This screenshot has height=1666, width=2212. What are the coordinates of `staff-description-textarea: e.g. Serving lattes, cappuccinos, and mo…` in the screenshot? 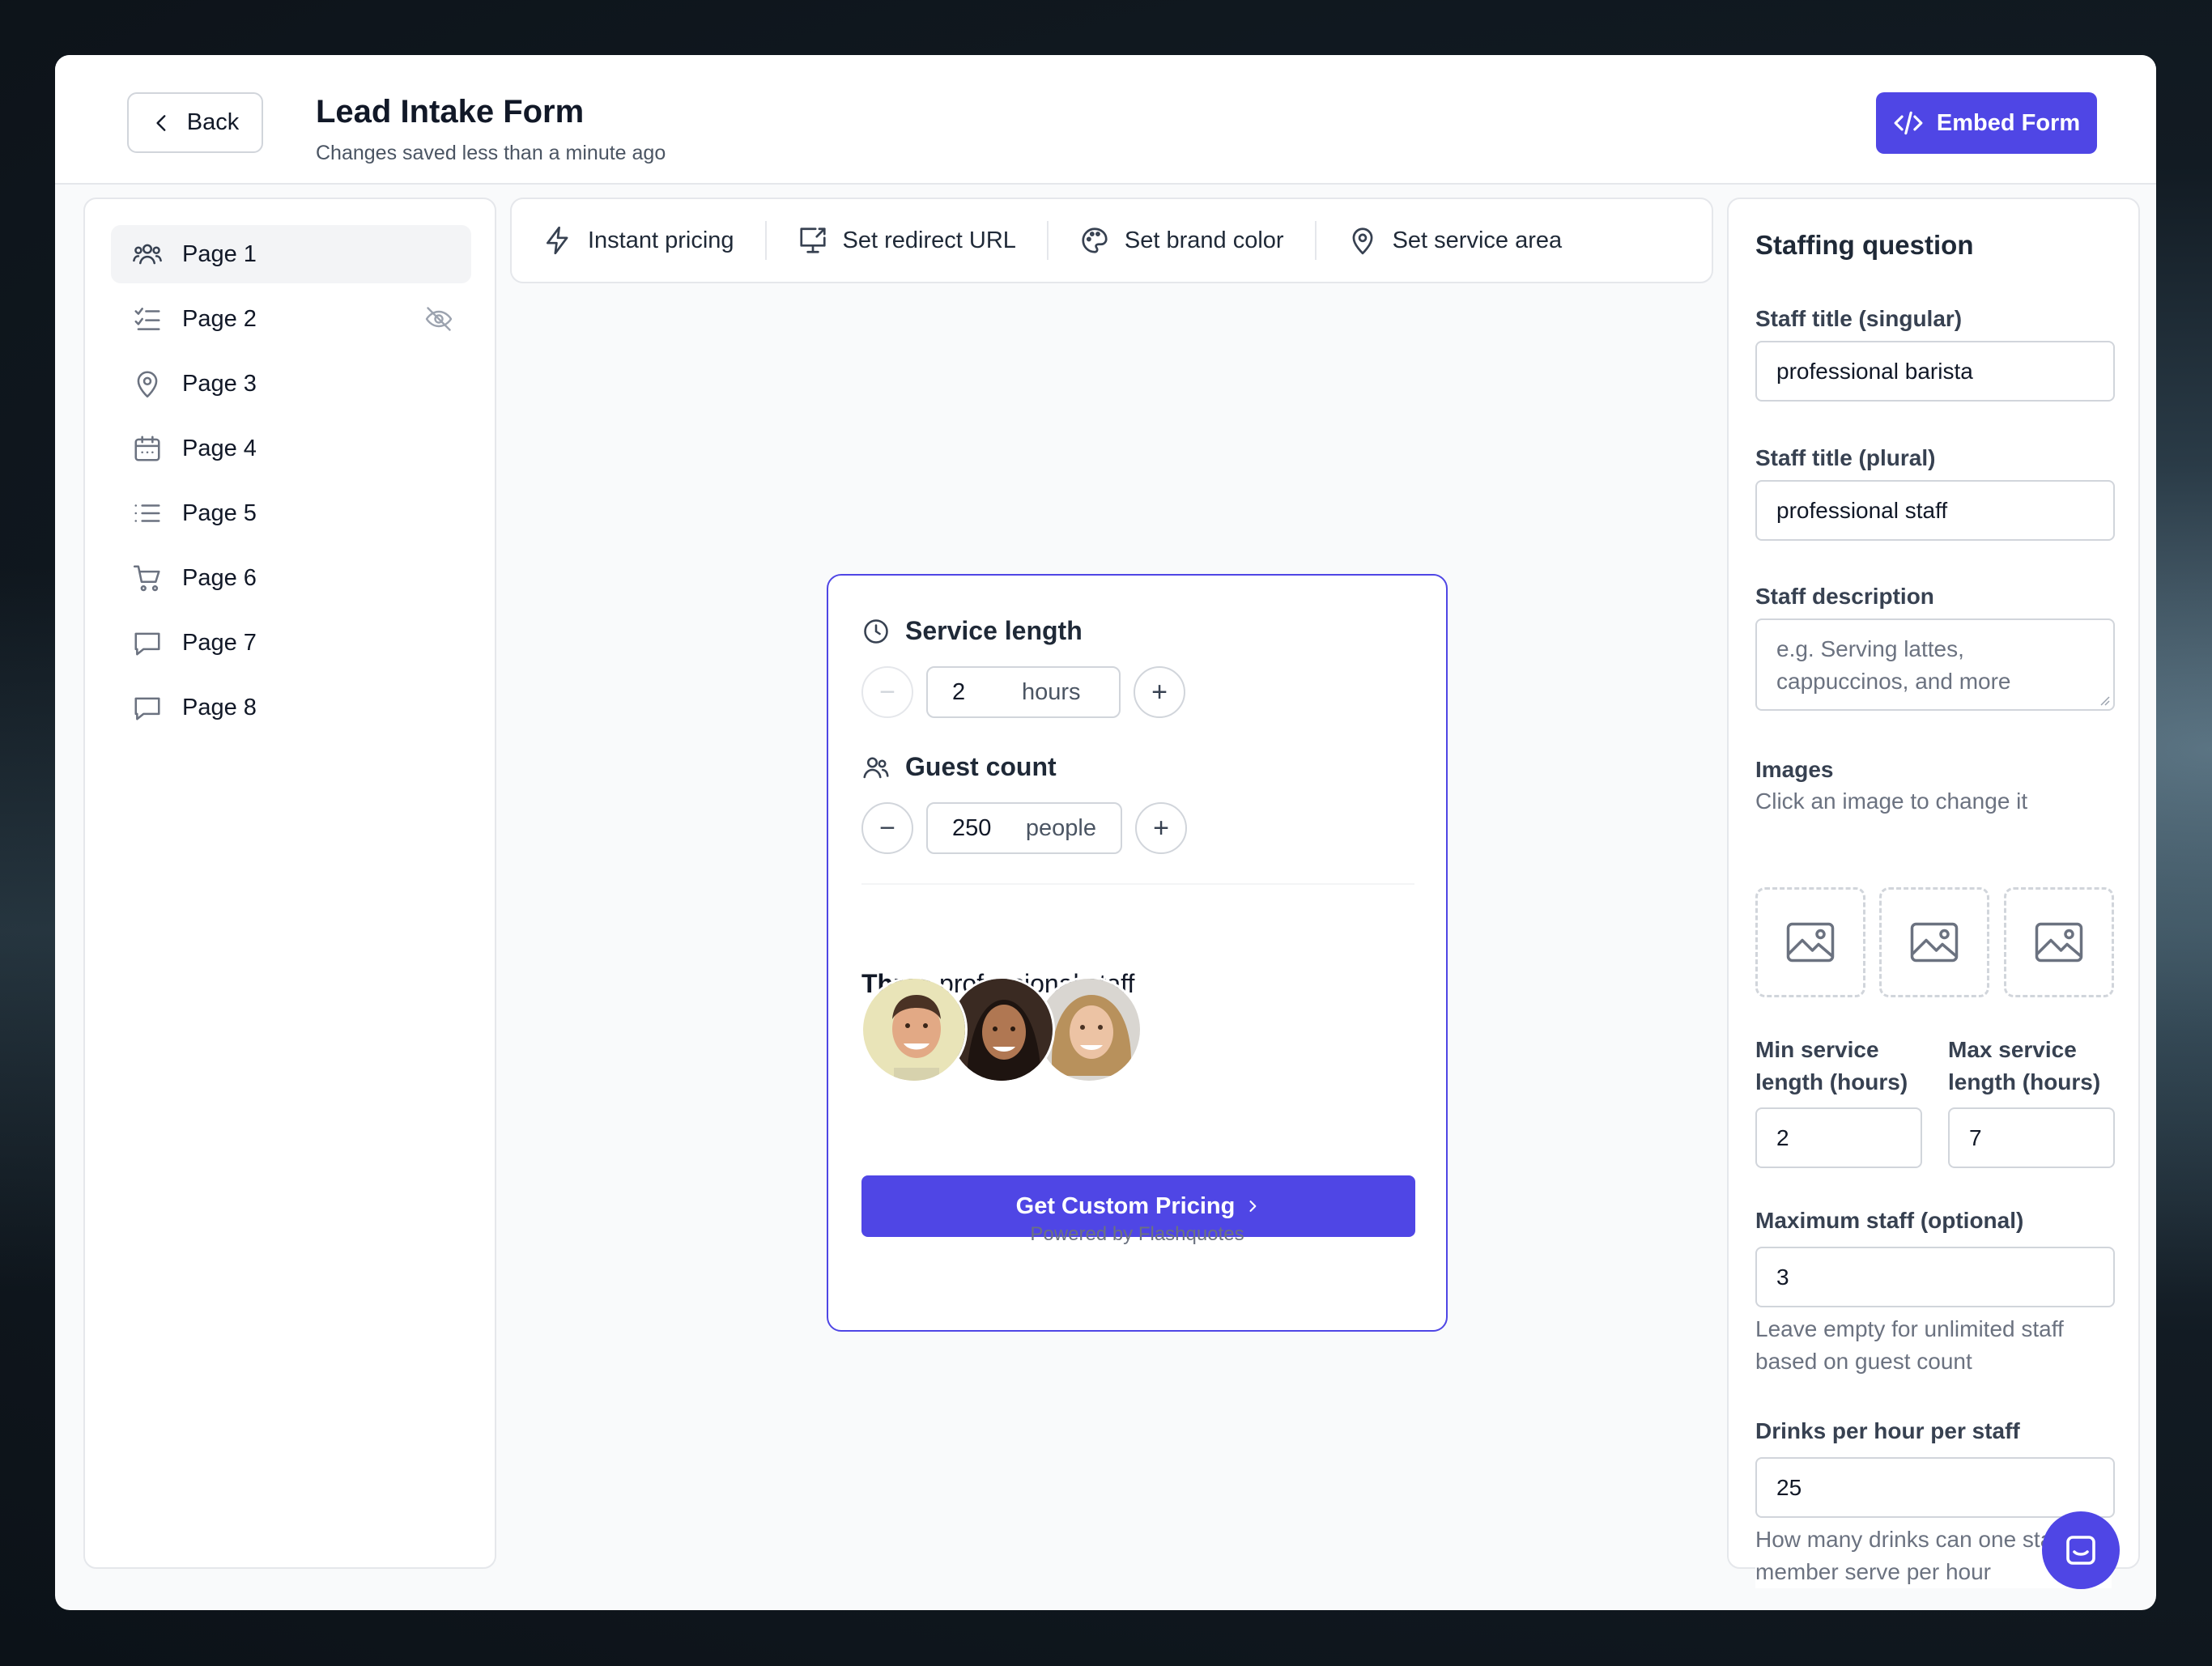 It's located at (1935, 664).